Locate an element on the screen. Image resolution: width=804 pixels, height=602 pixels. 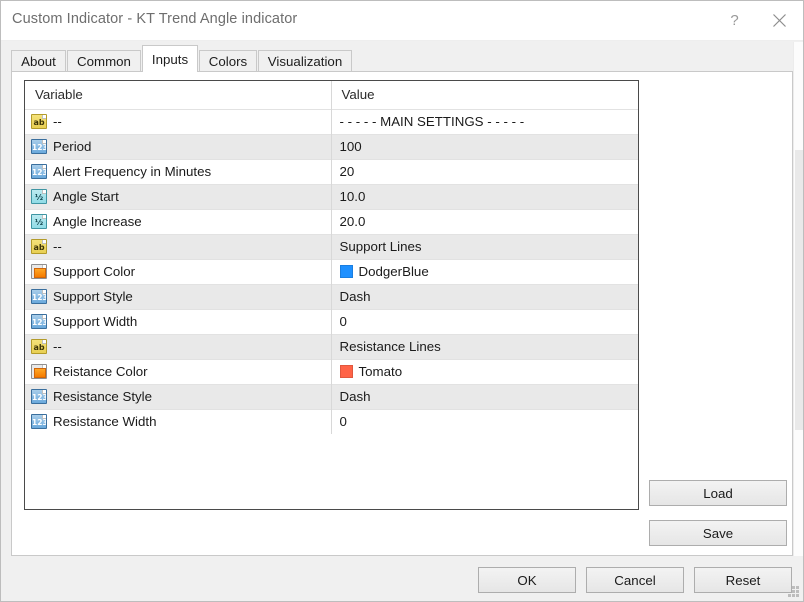
value-cell: Tomato is located at coordinates (484, 371).